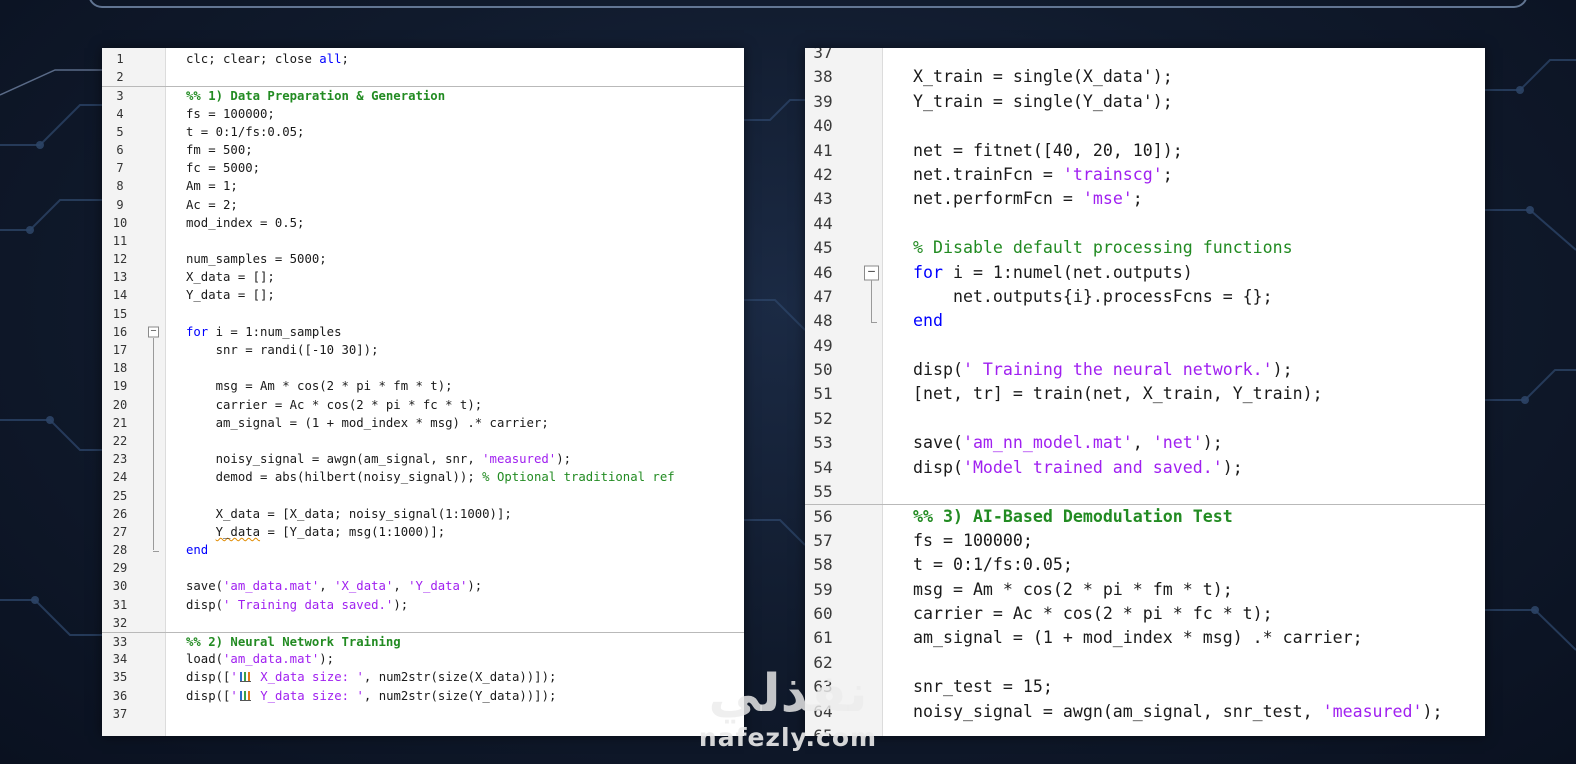  I want to click on code-line-27: 27 Y_data = [Y_data; msg(1:1000)];, so click(423, 532).